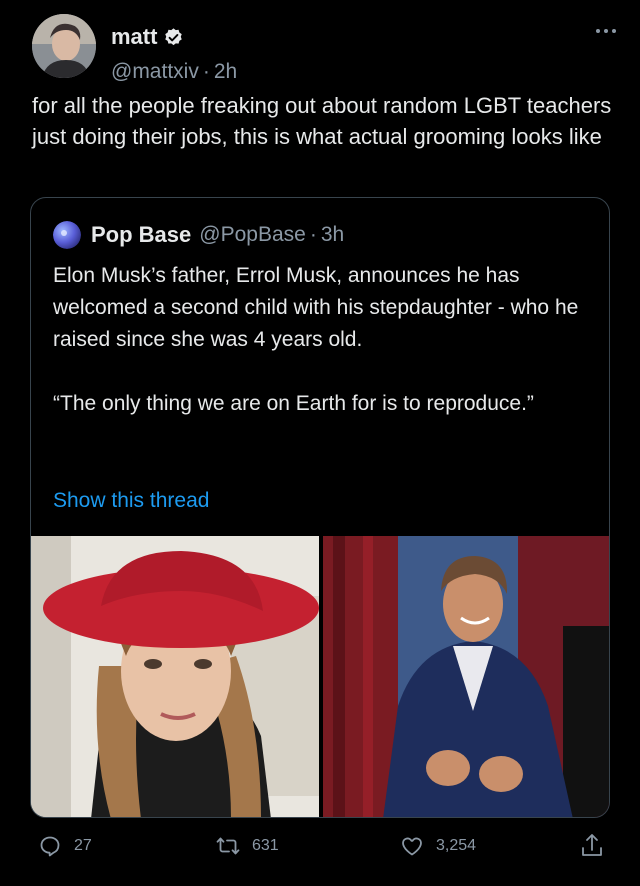 The image size is (640, 886). Describe the element at coordinates (67, 235) in the screenshot. I see `quoted-avatar` at that location.